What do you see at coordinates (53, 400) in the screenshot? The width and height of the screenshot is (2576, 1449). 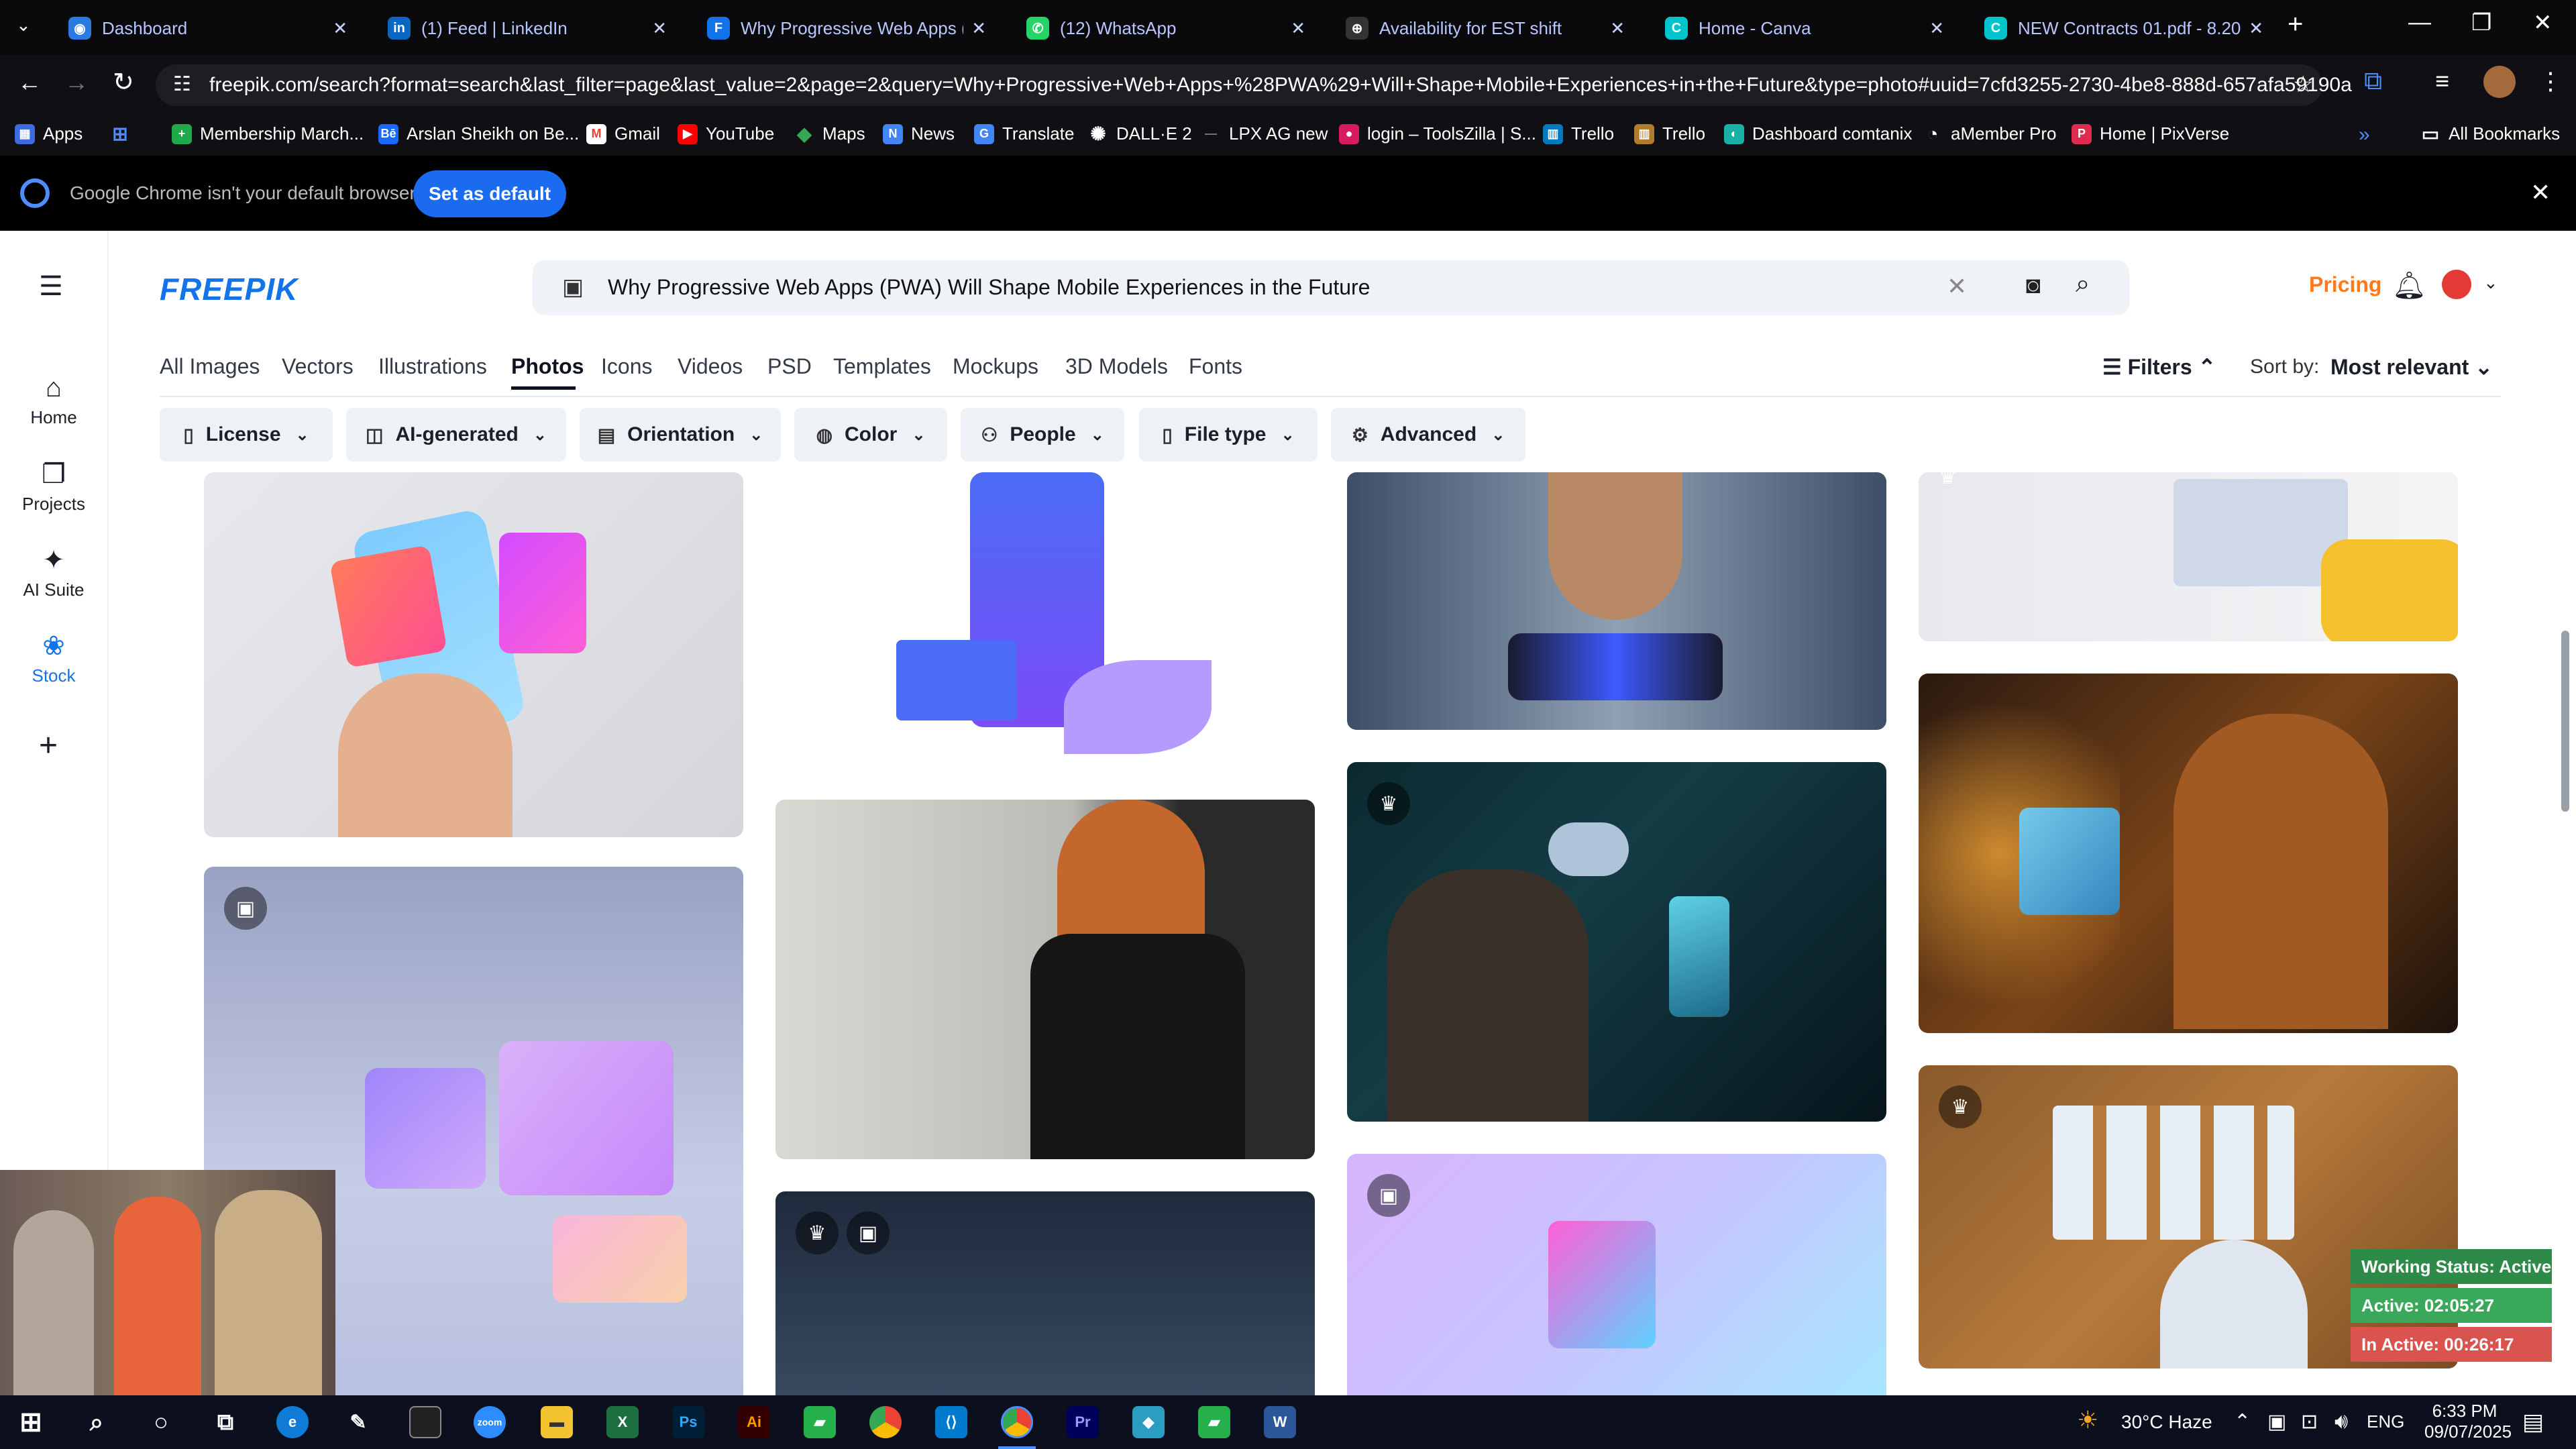 I see `sidebar-item-home: ⌂ Home` at bounding box center [53, 400].